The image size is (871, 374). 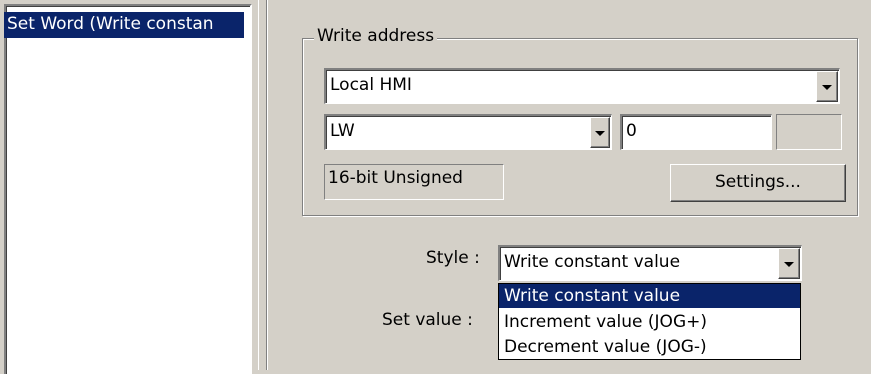 I want to click on list-item: Set Word (Write constan, so click(x=124, y=25).